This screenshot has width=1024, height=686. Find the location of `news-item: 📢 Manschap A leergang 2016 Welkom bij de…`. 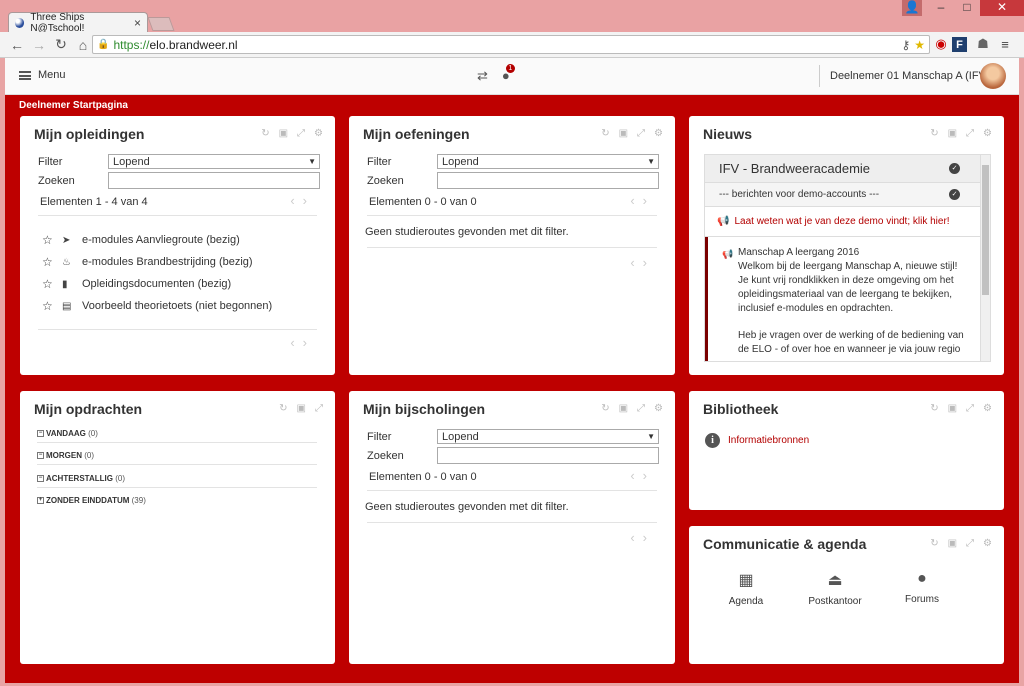

news-item: 📢 Manschap A leergang 2016 Welkom bij de… is located at coordinates (847, 299).